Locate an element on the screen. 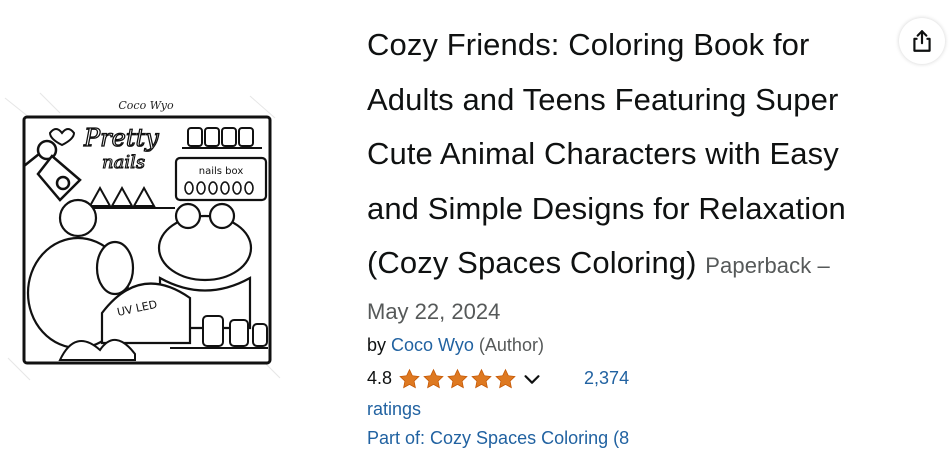 Image resolution: width=951 pixels, height=462 pixels. byline: by Coco Wyo (Author) is located at coordinates (652, 345).